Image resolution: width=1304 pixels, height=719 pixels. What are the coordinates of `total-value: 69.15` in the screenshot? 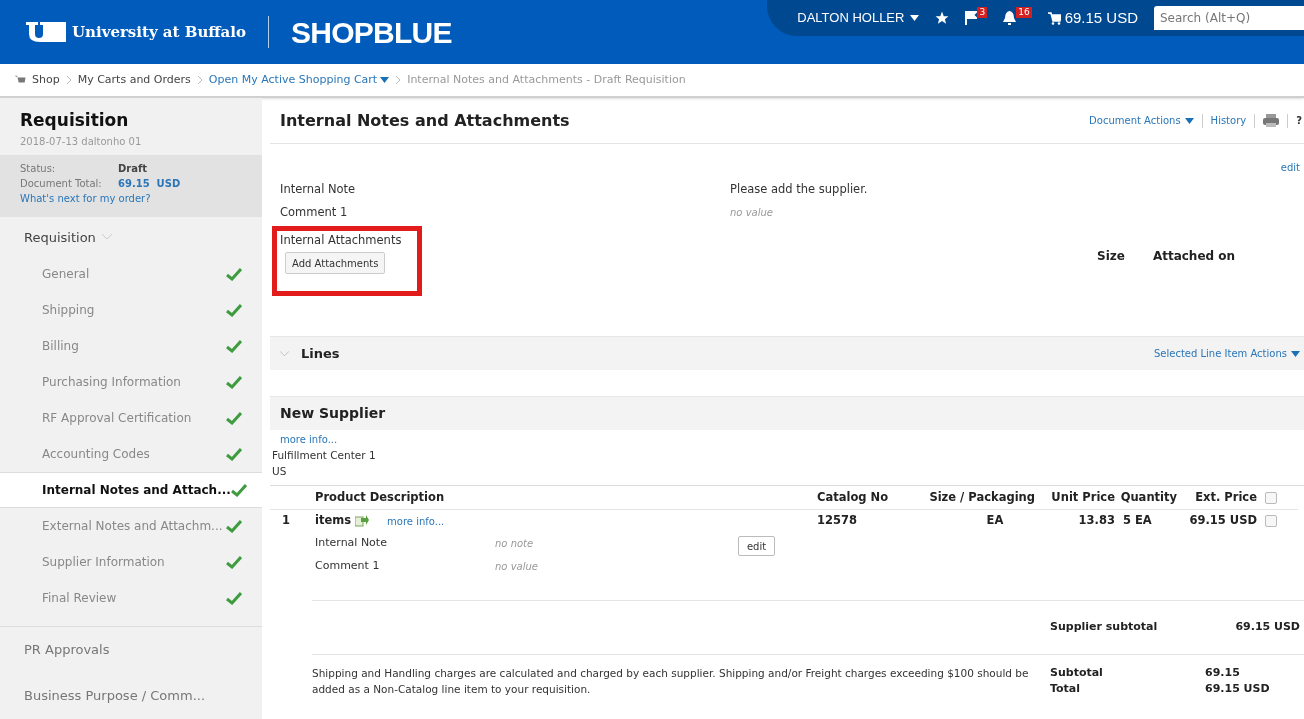 It's located at (1223, 673).